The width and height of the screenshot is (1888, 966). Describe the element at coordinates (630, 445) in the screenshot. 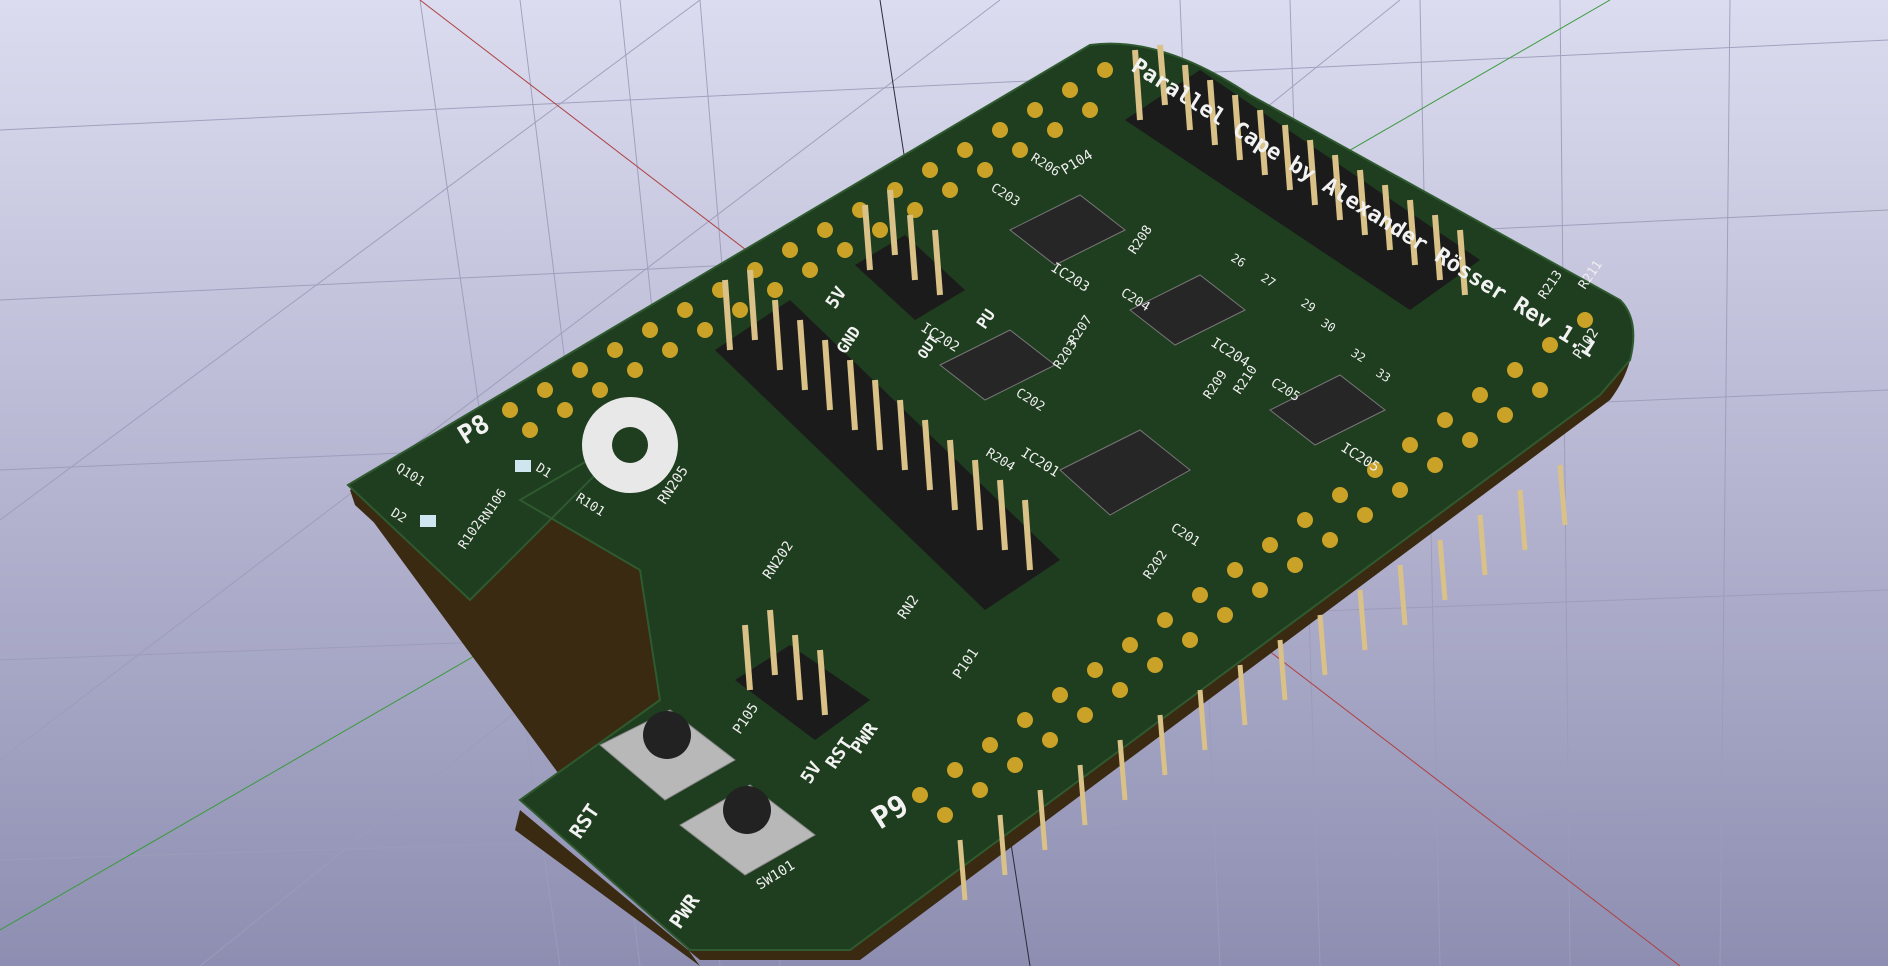

I see `oshw-gear-icon` at that location.